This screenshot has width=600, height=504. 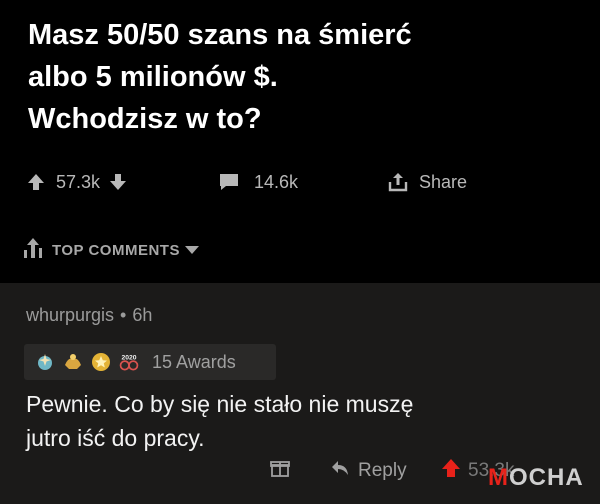 What do you see at coordinates (340, 471) in the screenshot?
I see `reply-arrow-icon` at bounding box center [340, 471].